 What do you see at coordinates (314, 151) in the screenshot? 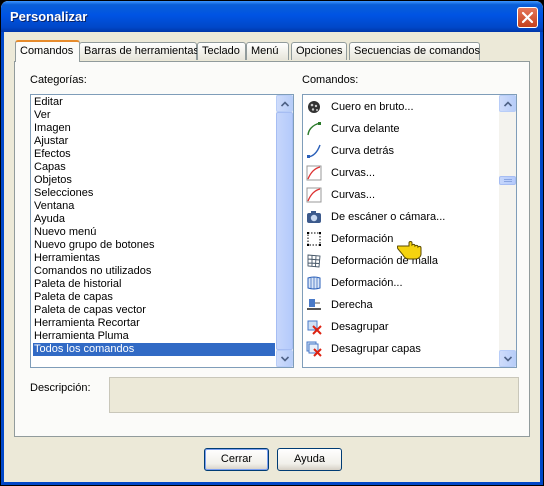
I see `curve-back-icon` at bounding box center [314, 151].